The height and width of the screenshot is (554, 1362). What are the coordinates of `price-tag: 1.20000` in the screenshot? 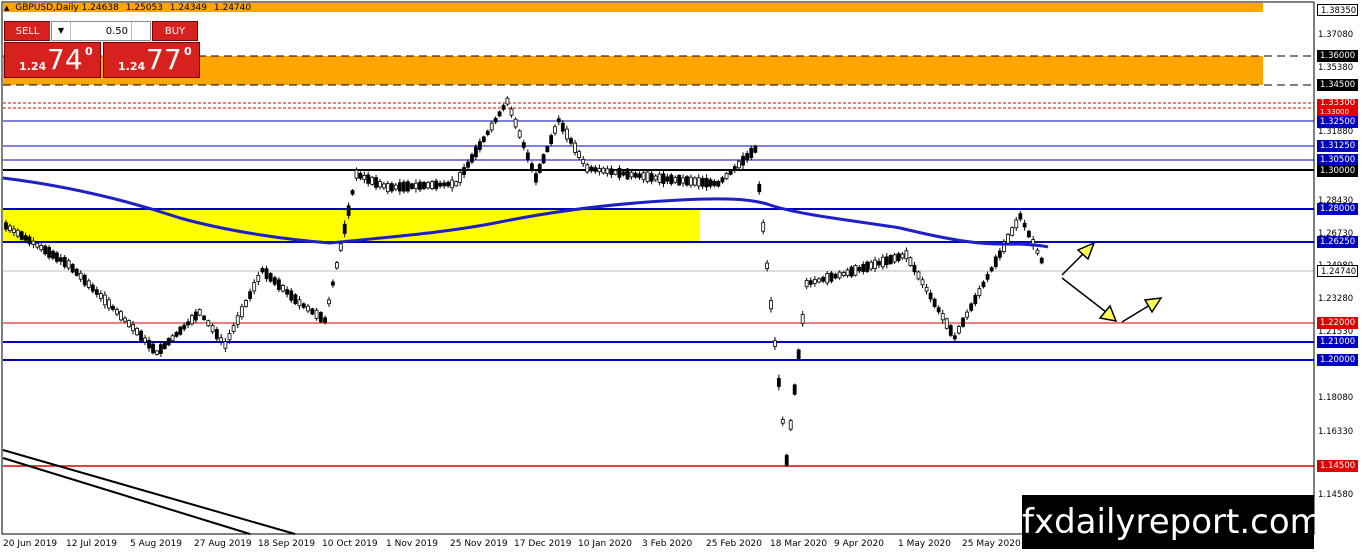 It's located at (1337, 360).